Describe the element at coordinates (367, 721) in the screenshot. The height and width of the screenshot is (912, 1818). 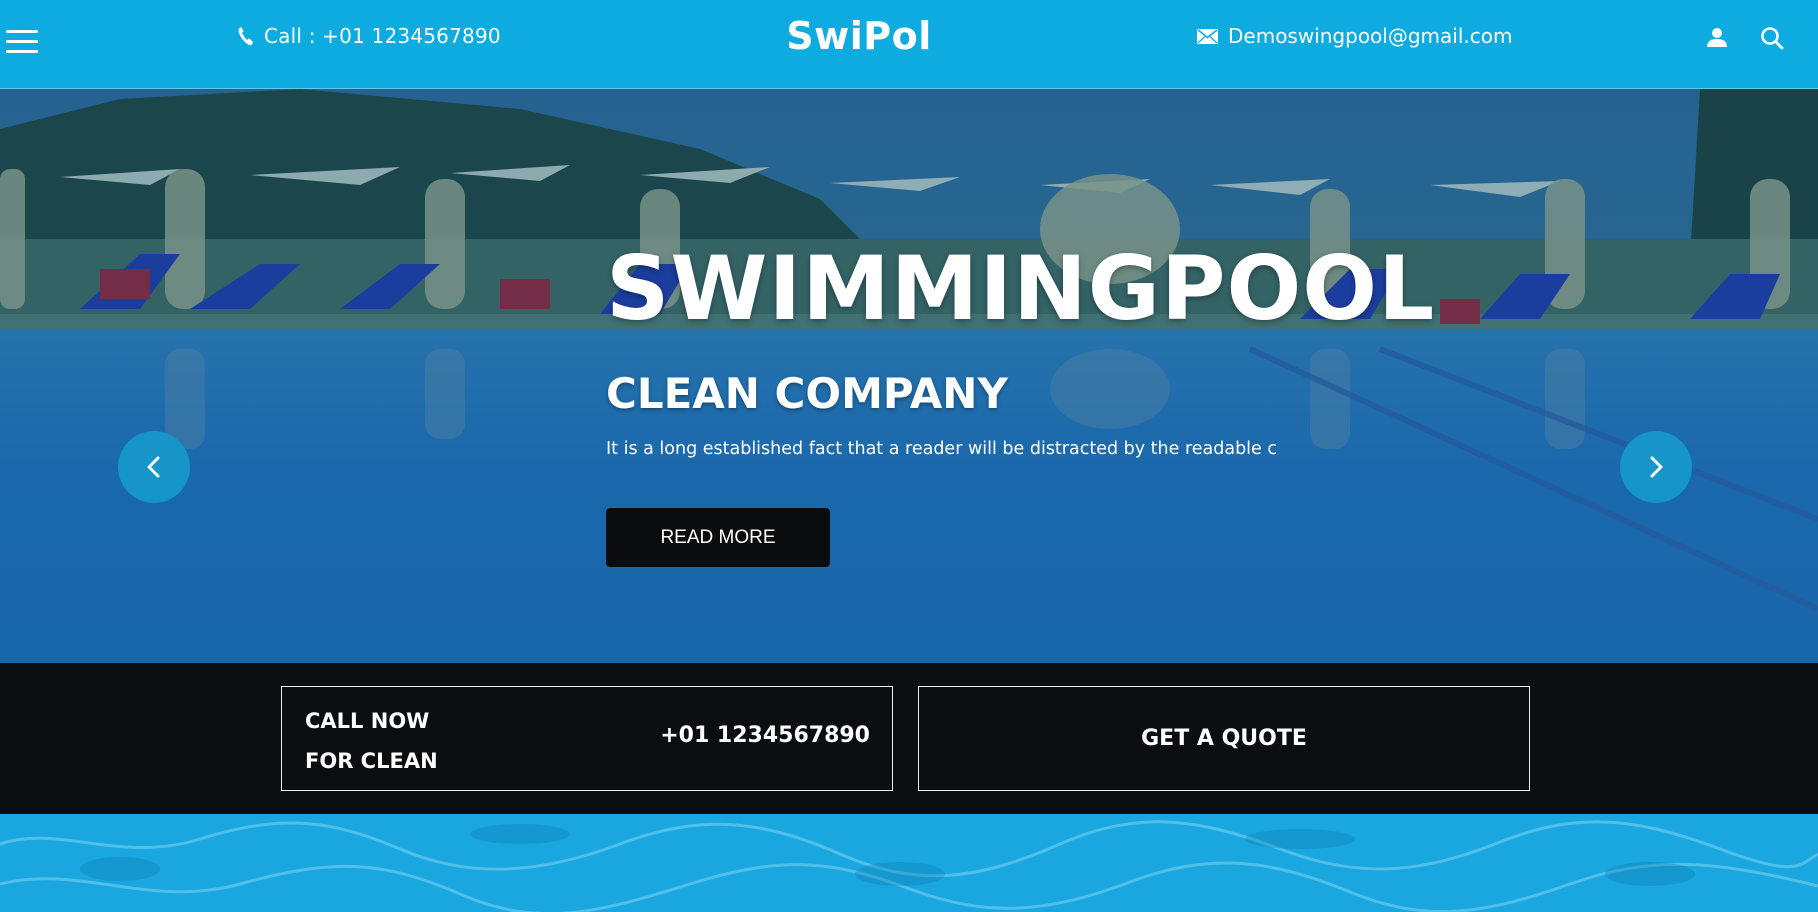
I see `call-now-line1: CALL NOW` at that location.